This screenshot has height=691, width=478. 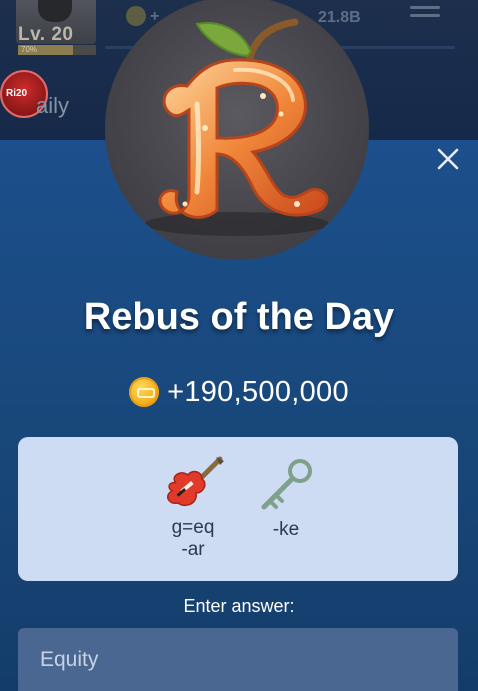 What do you see at coordinates (29, 49) in the screenshot?
I see `level-progress-label: 70%` at bounding box center [29, 49].